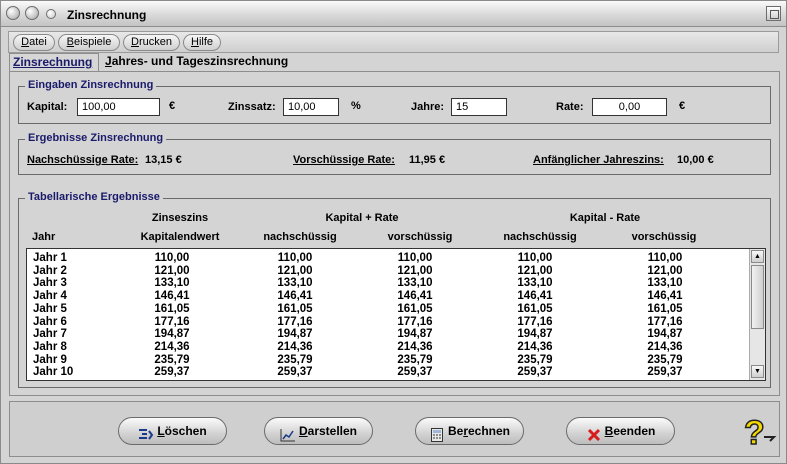 This screenshot has height=464, width=787. I want to click on menu-datei: Datei, so click(34, 42).